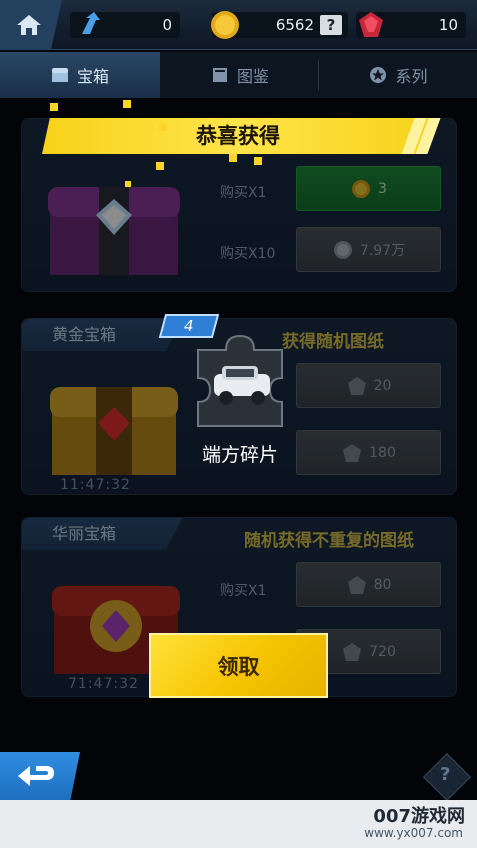  What do you see at coordinates (219, 75) in the screenshot?
I see `book-icon` at bounding box center [219, 75].